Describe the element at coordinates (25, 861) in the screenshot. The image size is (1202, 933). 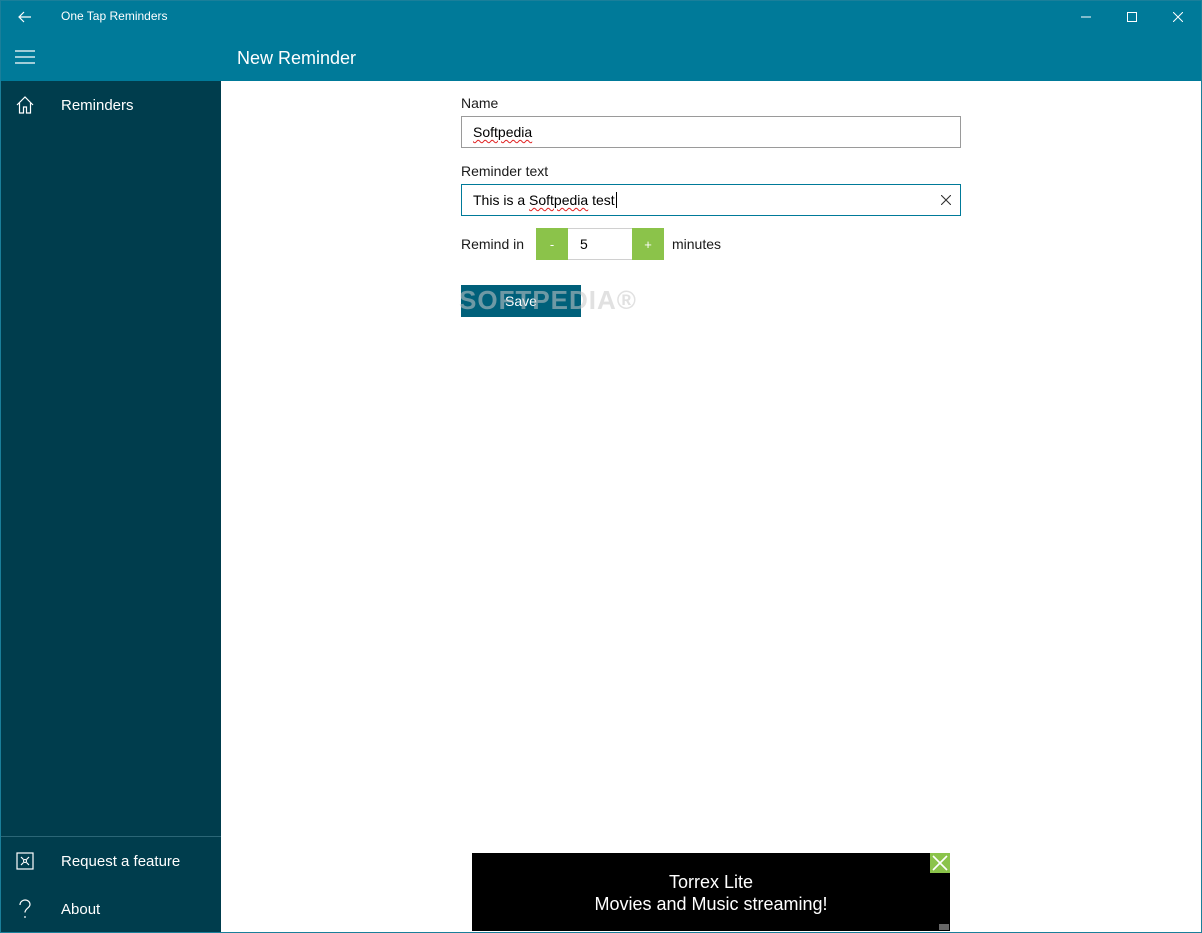
I see `feature-icon` at that location.